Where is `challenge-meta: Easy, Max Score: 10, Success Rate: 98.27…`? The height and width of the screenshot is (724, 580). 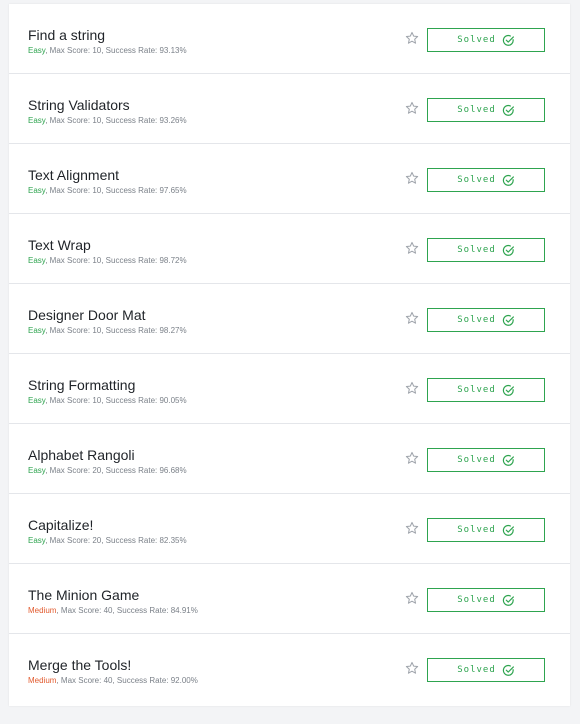
challenge-meta: Easy, Max Score: 10, Success Rate: 98.27… is located at coordinates (107, 330).